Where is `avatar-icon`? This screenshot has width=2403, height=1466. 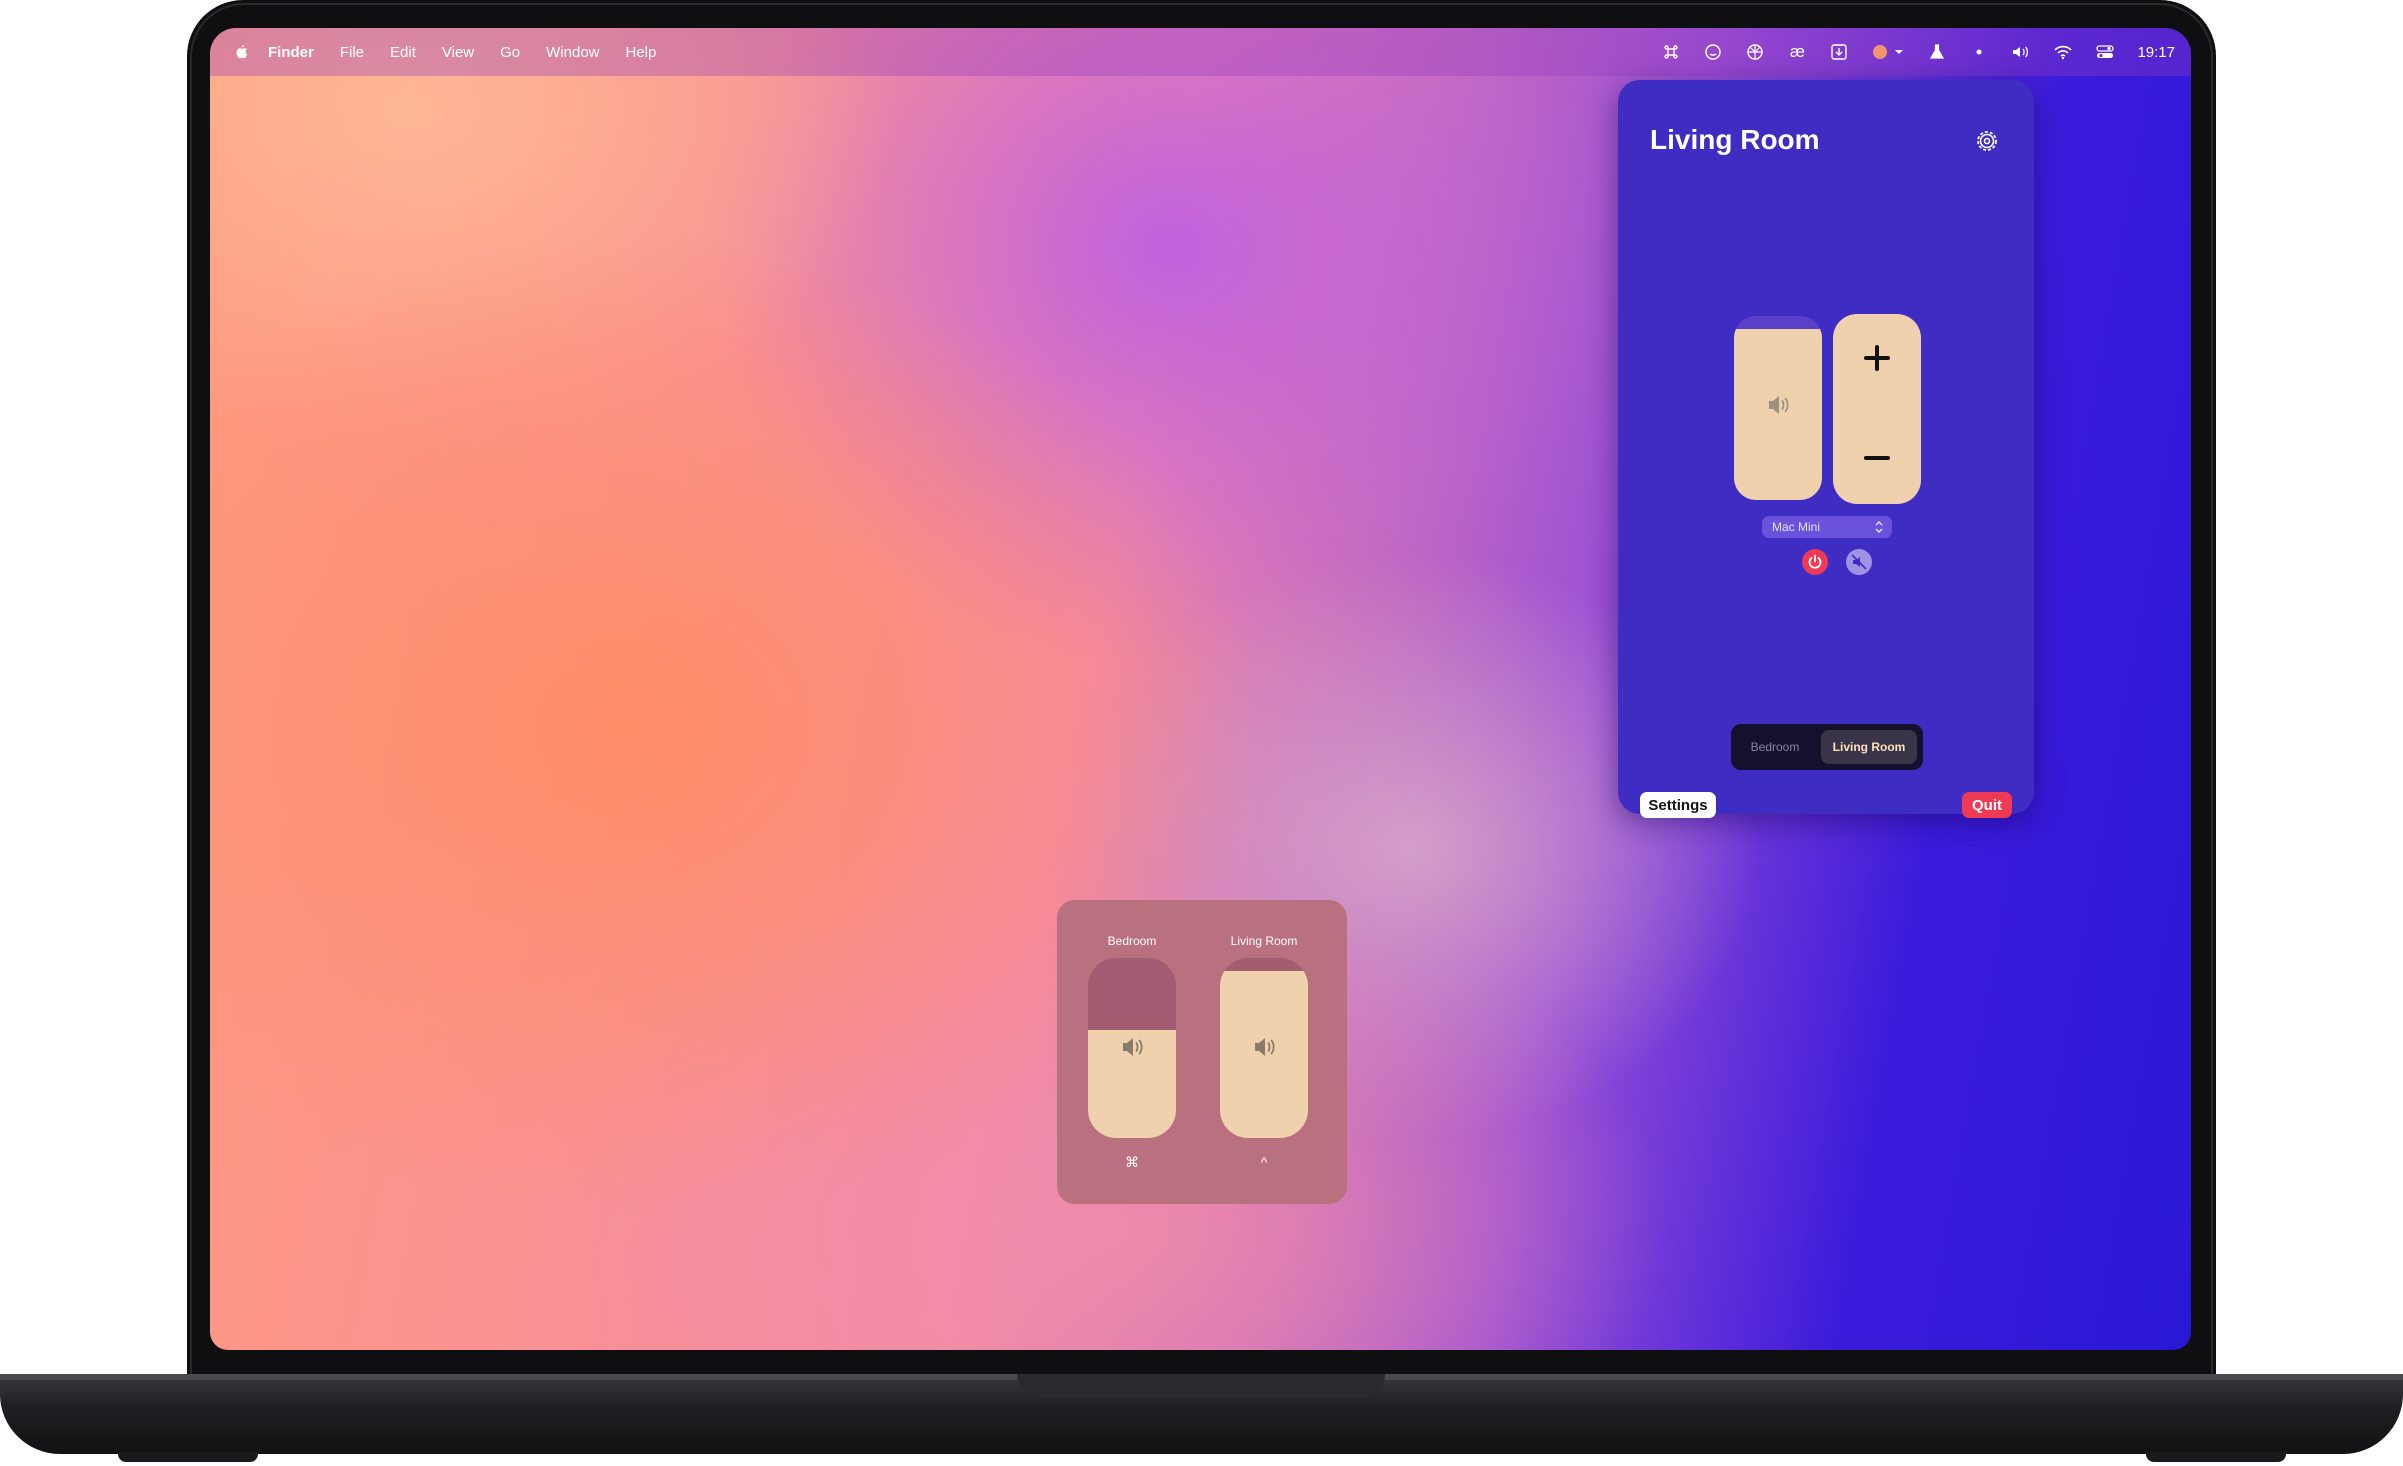
avatar-icon is located at coordinates (1888, 52).